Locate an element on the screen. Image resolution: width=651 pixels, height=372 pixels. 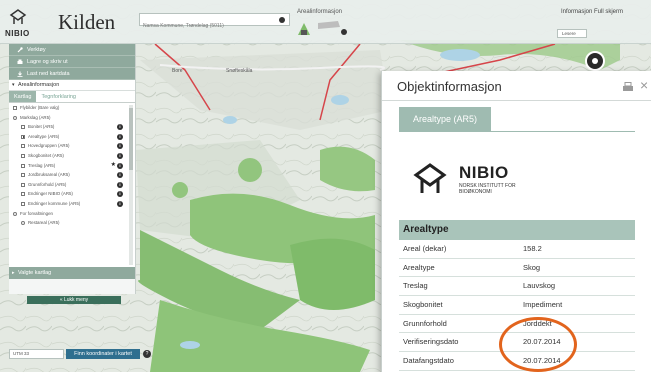
caret-down-icon: ▾ is located at coordinates (13, 85).